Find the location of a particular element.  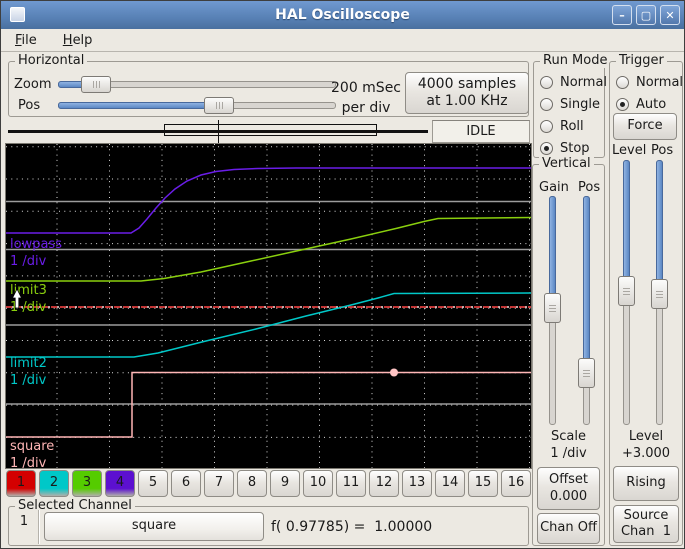

trace-label-lowpass: lowpass is located at coordinates (36, 244).